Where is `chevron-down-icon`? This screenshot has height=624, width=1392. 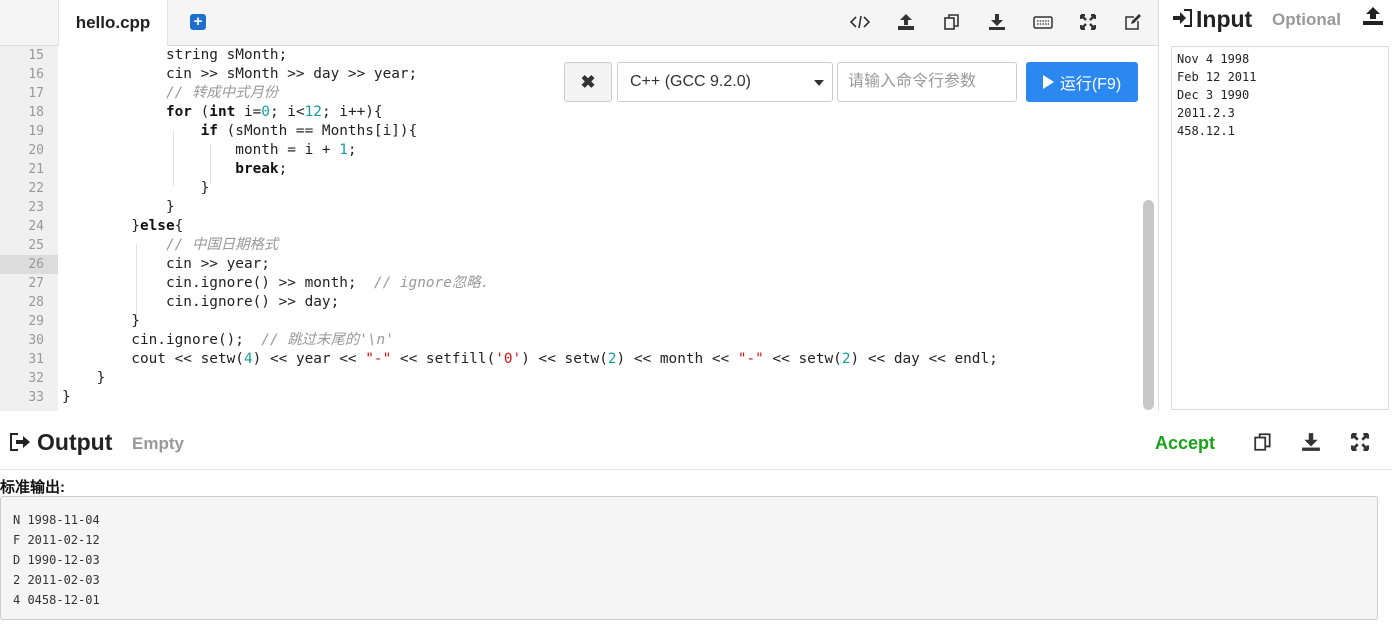
chevron-down-icon is located at coordinates (819, 83).